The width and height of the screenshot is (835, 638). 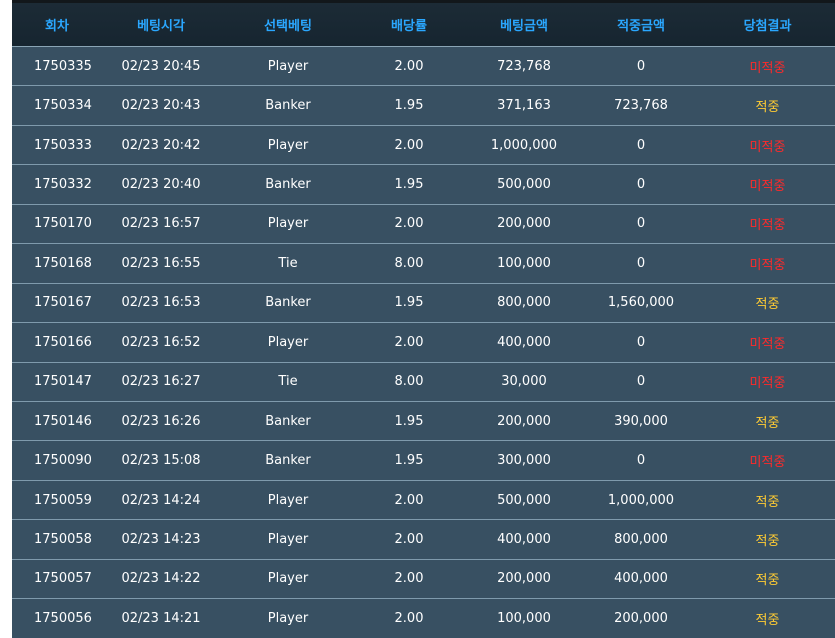 I want to click on header-bet-time: 베팅시각, so click(x=161, y=26).